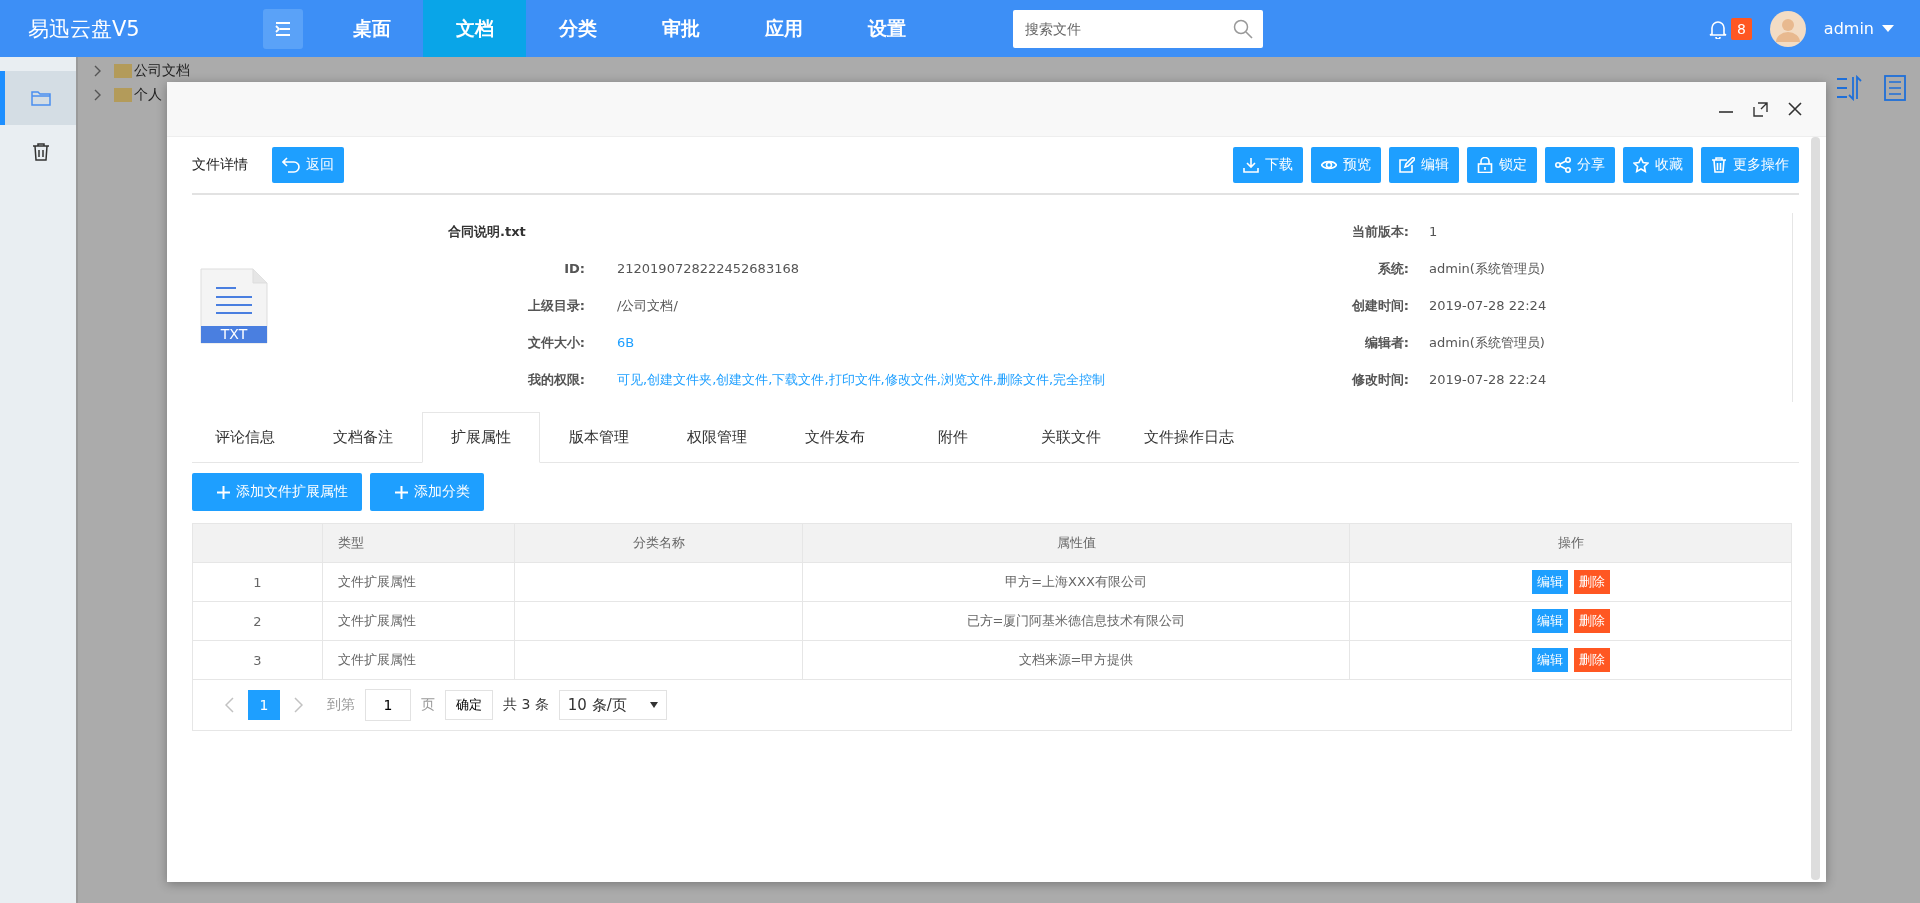 The image size is (1920, 903). What do you see at coordinates (1407, 165) in the screenshot?
I see `pencil-icon` at bounding box center [1407, 165].